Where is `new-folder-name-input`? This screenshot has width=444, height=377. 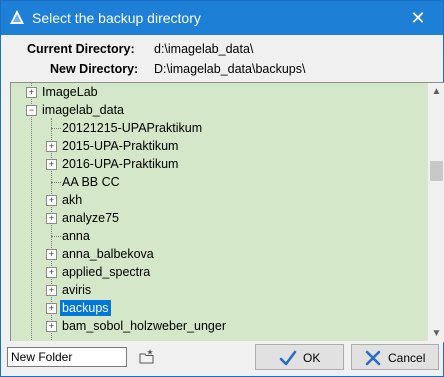
new-folder-name-input is located at coordinates (67, 357).